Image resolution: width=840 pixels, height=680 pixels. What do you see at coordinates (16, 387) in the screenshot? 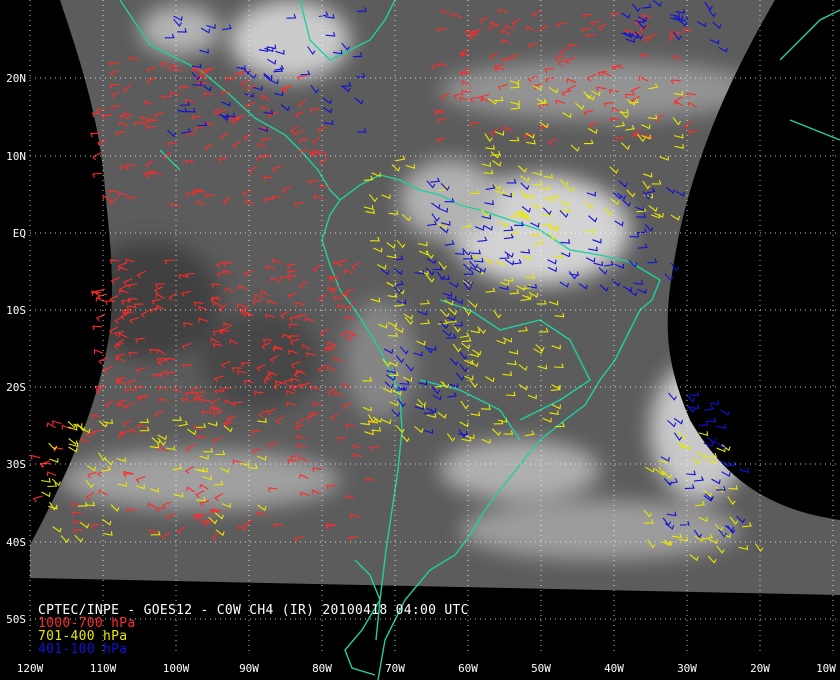
I see `latitude-label: 20S` at bounding box center [16, 387].